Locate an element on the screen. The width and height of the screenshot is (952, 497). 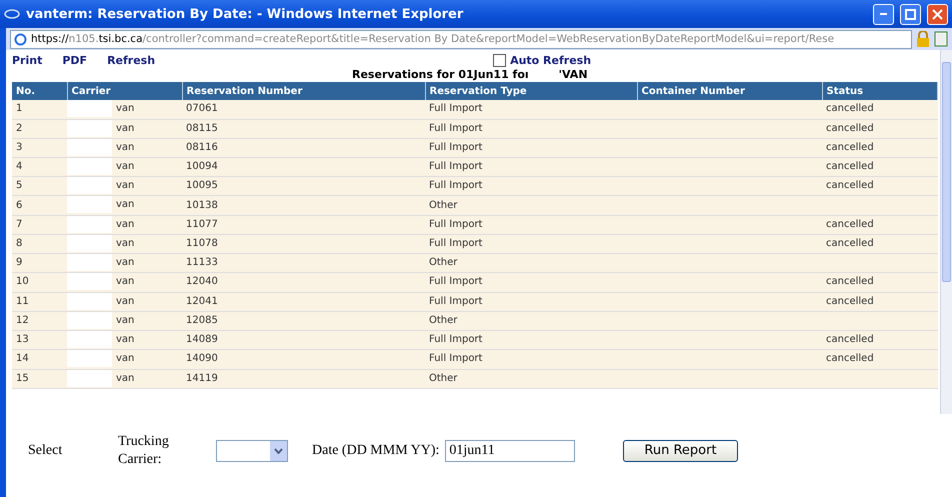
address-field: https://n105.tsi.bc.ca/controller?command=createReport&title=Reservation By Date&reportModel=WebReservationByDateReportModel&ui=report/Rese is located at coordinates (461, 39).